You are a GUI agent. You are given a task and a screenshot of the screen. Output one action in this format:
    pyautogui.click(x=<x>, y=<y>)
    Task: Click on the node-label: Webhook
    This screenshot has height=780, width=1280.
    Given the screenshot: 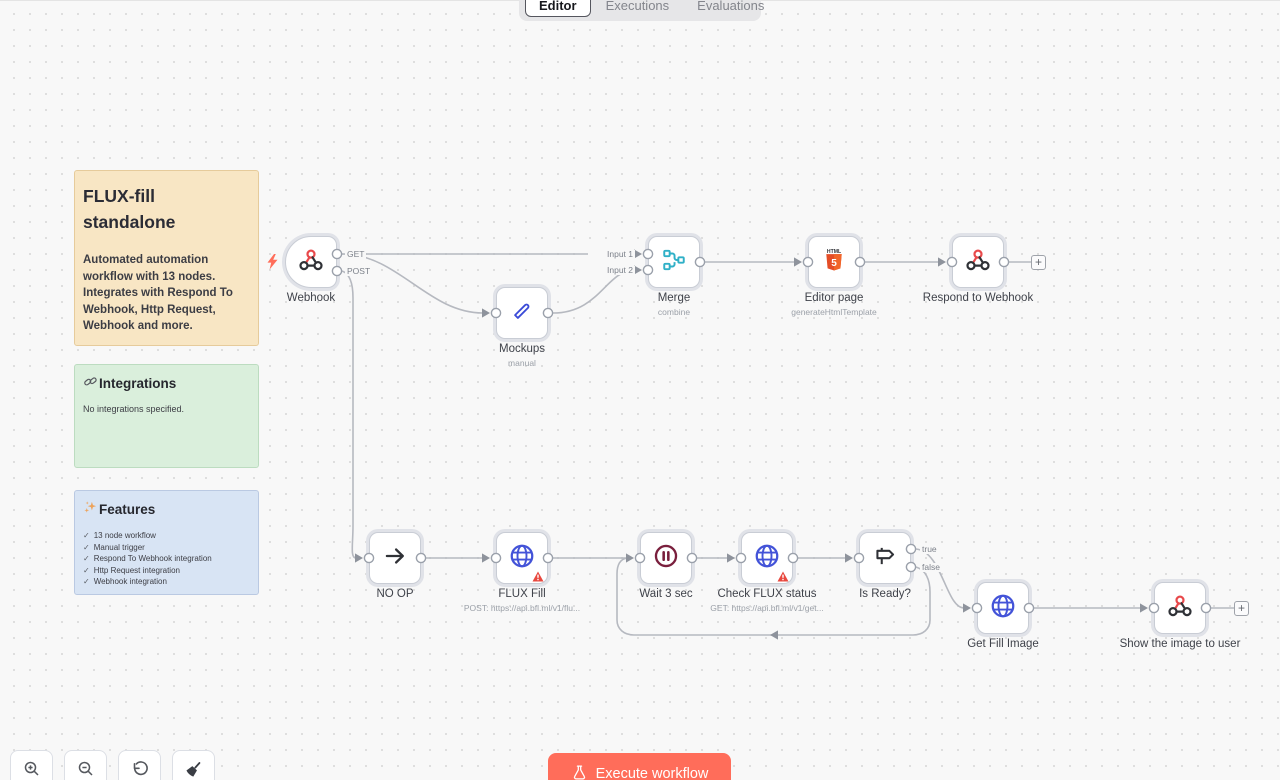 What is the action you would take?
    pyautogui.click(x=311, y=298)
    